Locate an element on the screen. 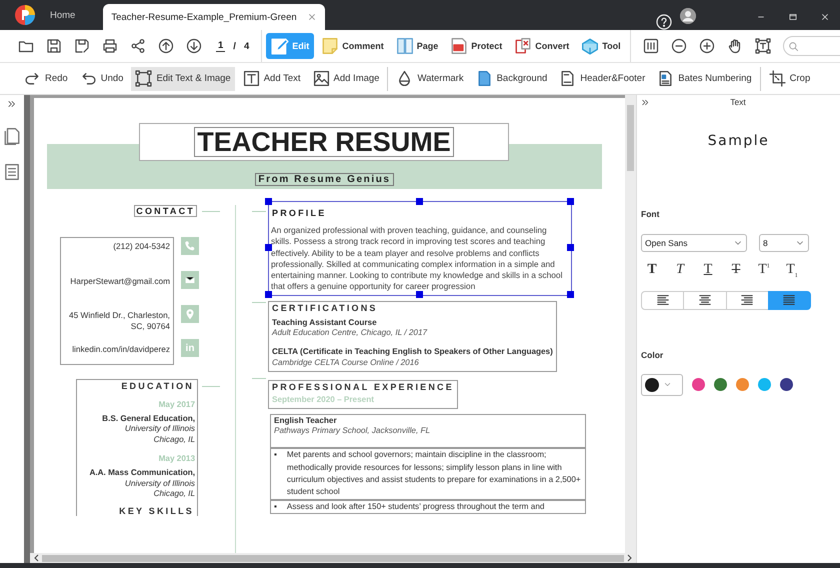 This screenshot has height=568, width=840. pages-icon is located at coordinates (12, 136).